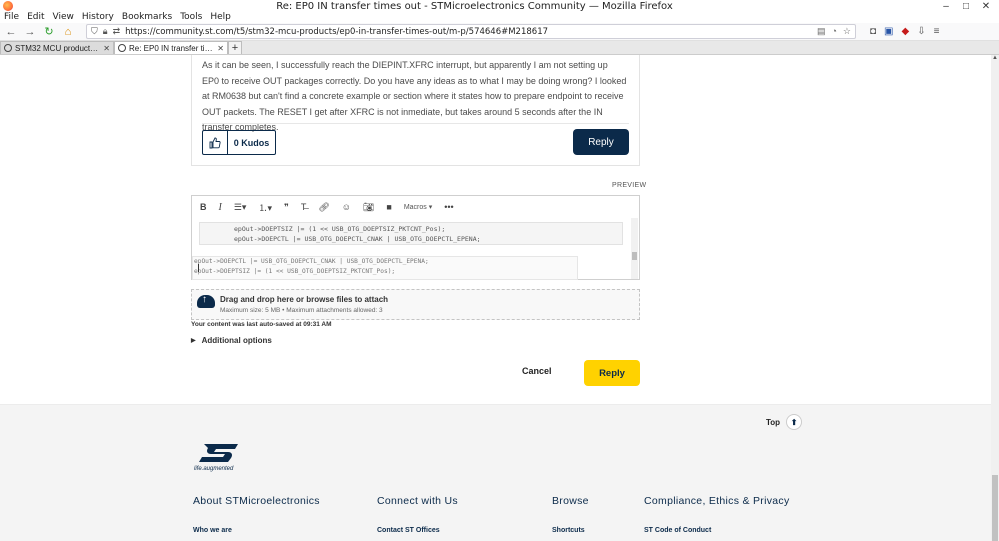 The image size is (999, 541). I want to click on browse-link: browse, so click(320, 299).